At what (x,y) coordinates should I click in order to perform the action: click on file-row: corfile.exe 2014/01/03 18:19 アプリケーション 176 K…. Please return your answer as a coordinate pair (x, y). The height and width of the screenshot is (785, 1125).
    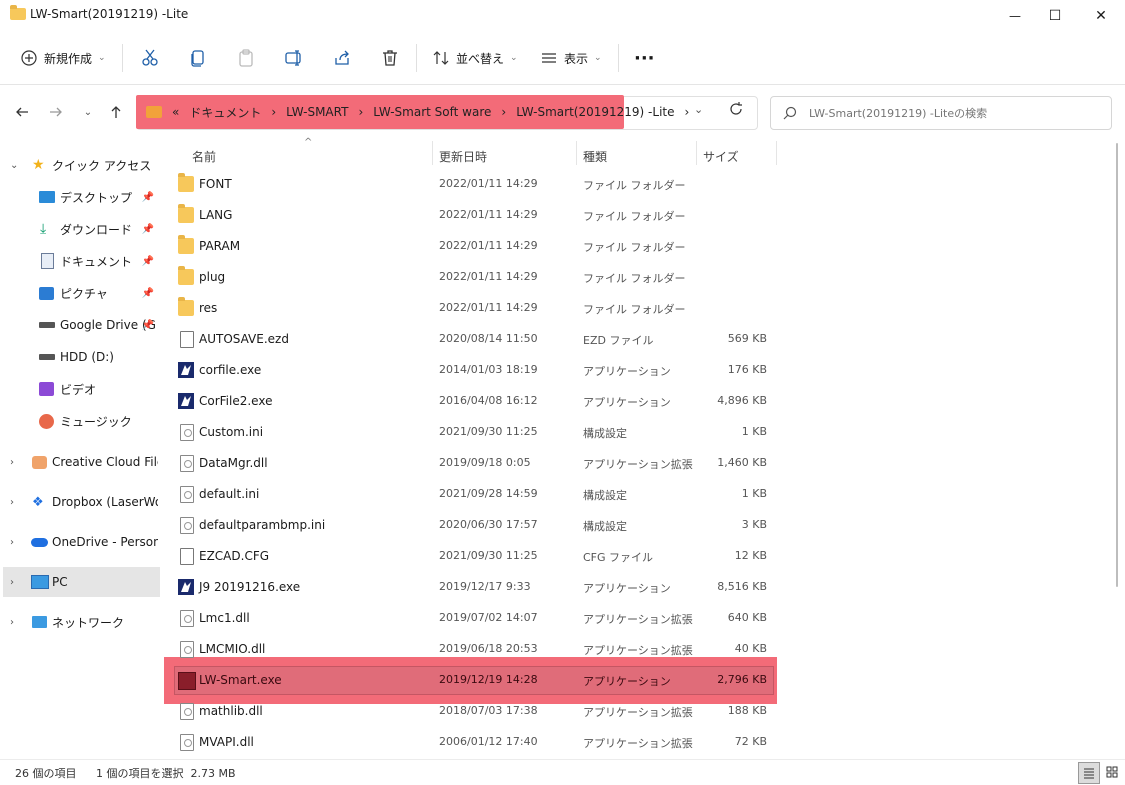
    Looking at the image, I should click on (475, 370).